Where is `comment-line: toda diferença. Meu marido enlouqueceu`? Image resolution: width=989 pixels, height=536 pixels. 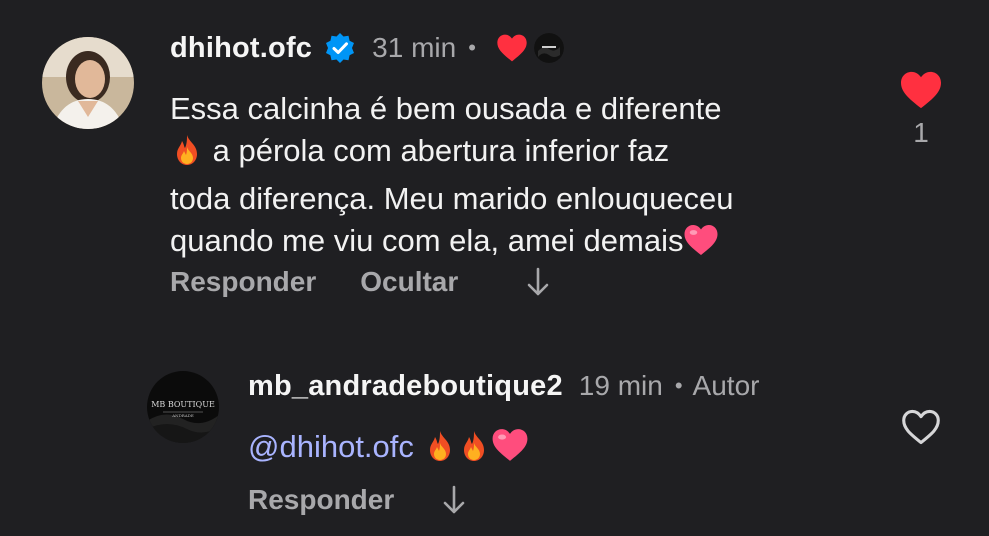
comment-line: toda diferença. Meu marido enlouqueceu is located at coordinates (452, 198).